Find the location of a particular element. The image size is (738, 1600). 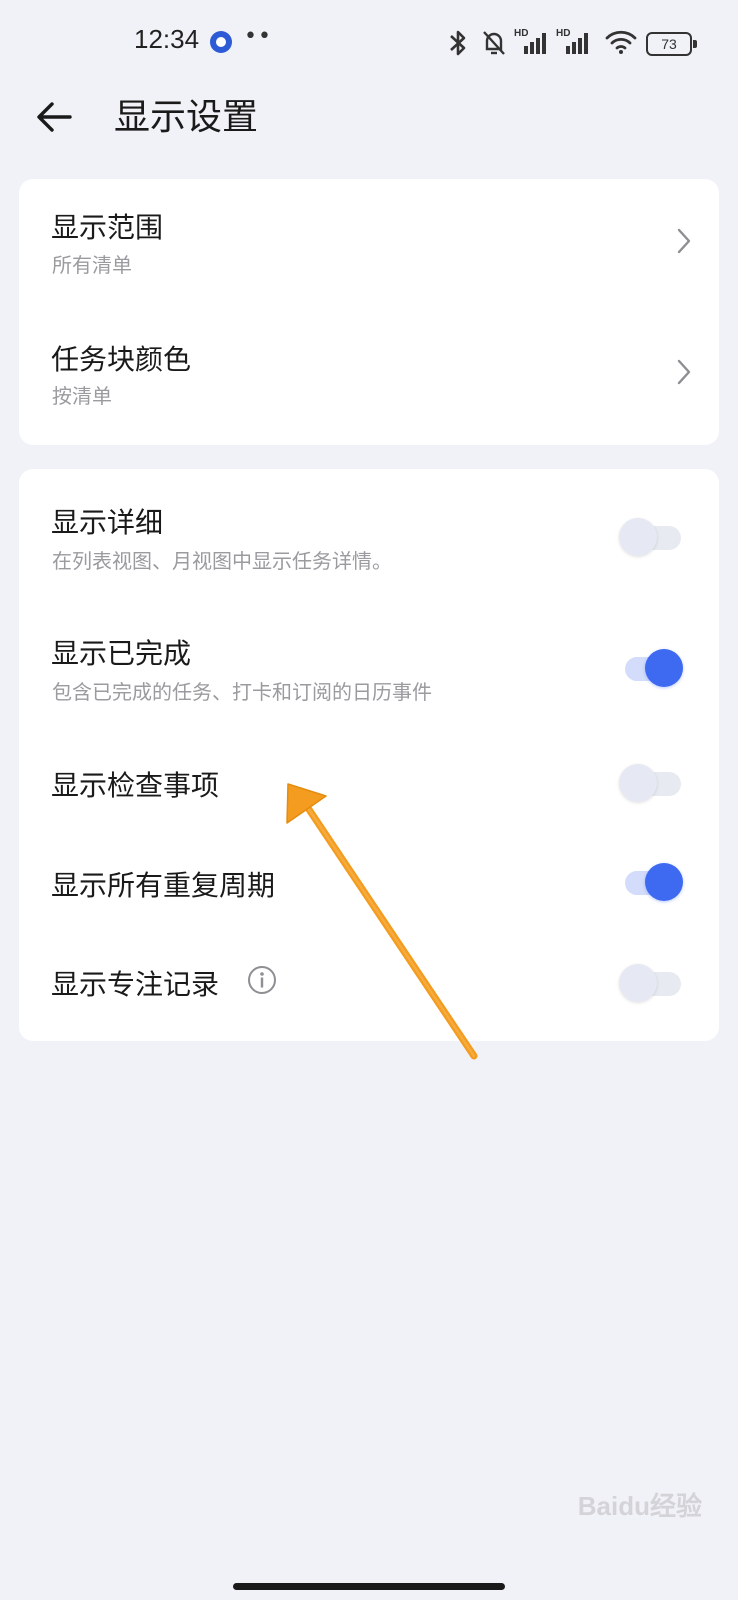

status-bar: 12:34 •• HD HD 73 is located at coordinates (369, 42).